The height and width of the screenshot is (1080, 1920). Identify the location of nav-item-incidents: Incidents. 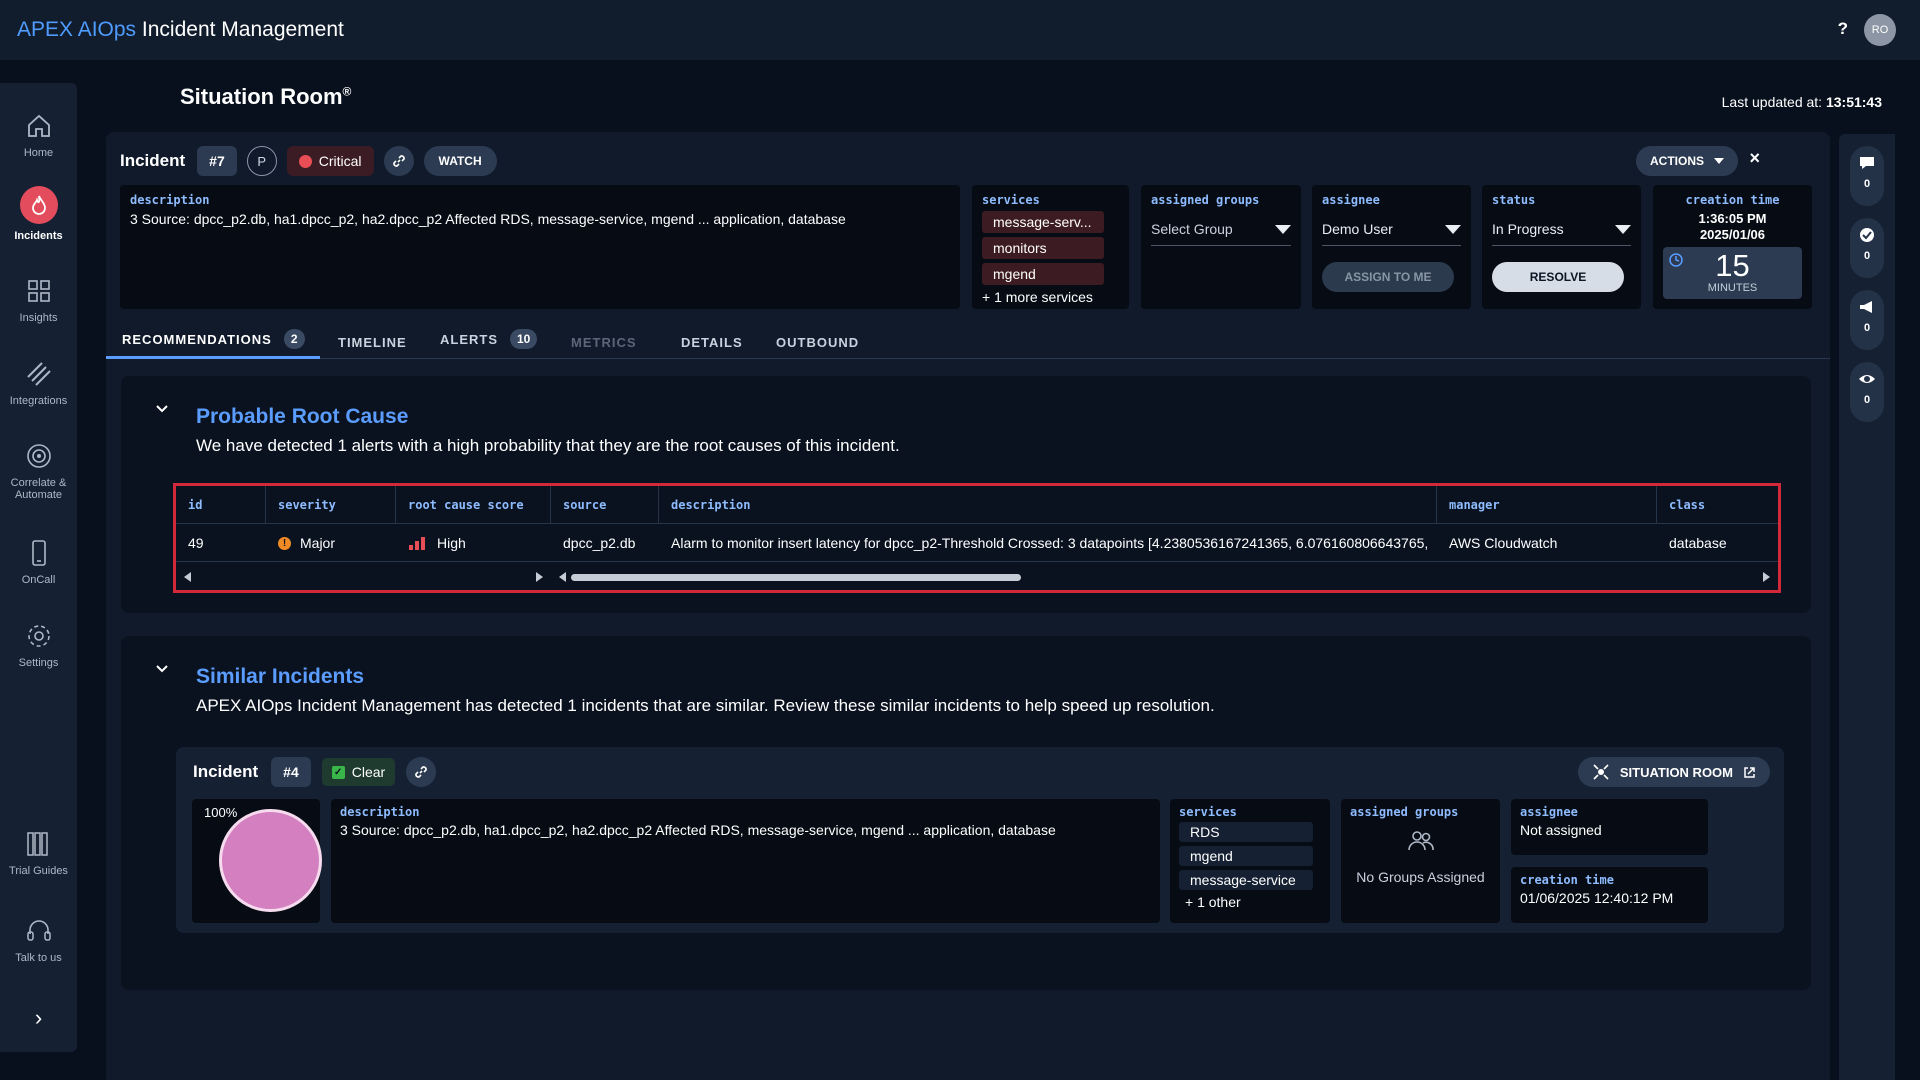
(38, 214).